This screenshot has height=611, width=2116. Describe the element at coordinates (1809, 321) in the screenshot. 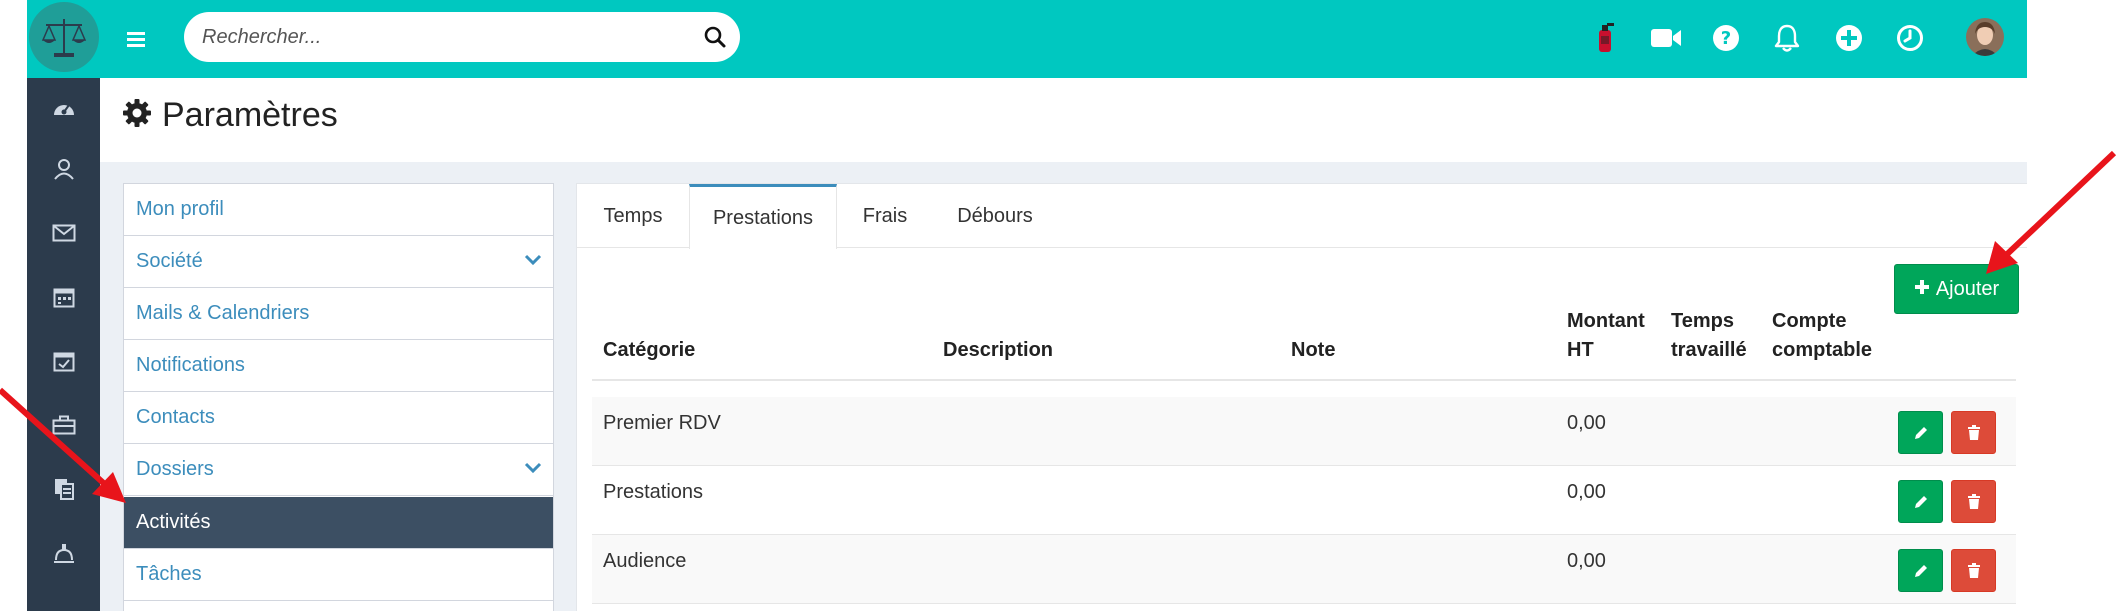

I see `column-header-compte-line1: Compte` at that location.